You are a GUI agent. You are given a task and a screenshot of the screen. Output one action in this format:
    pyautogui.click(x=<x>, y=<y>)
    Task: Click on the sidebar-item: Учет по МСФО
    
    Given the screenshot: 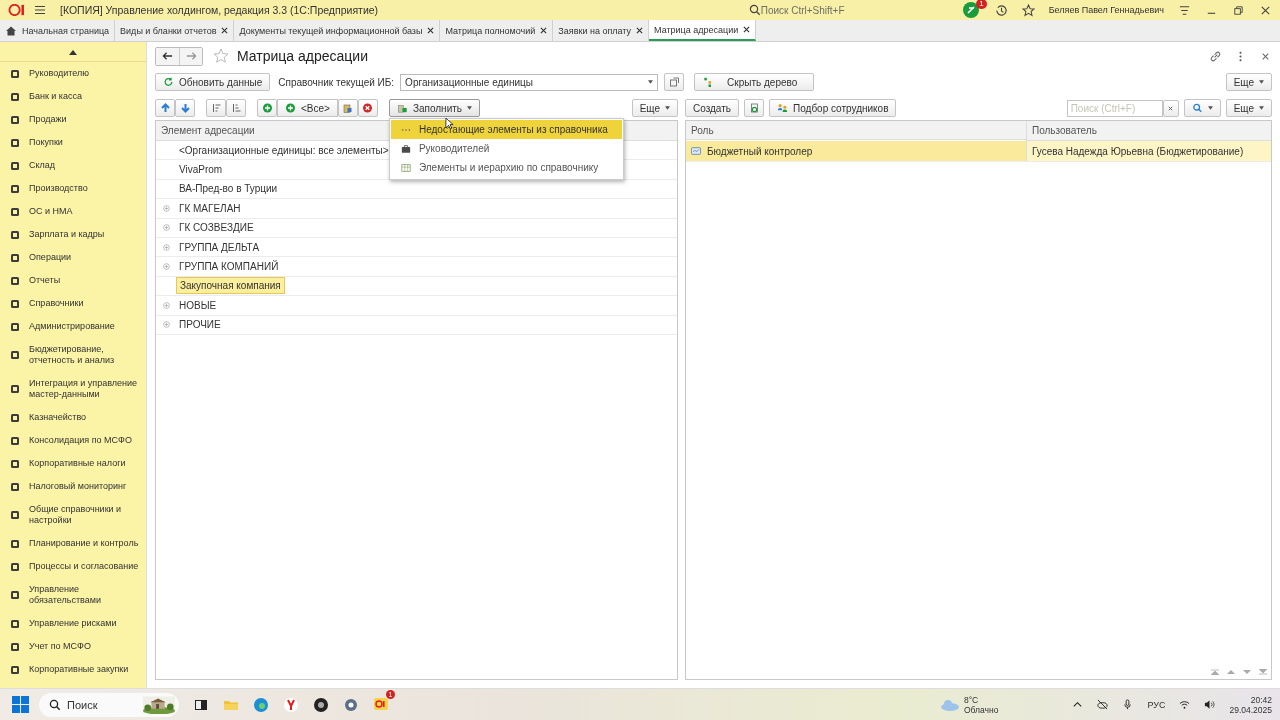 What is the action you would take?
    pyautogui.click(x=73, y=646)
    